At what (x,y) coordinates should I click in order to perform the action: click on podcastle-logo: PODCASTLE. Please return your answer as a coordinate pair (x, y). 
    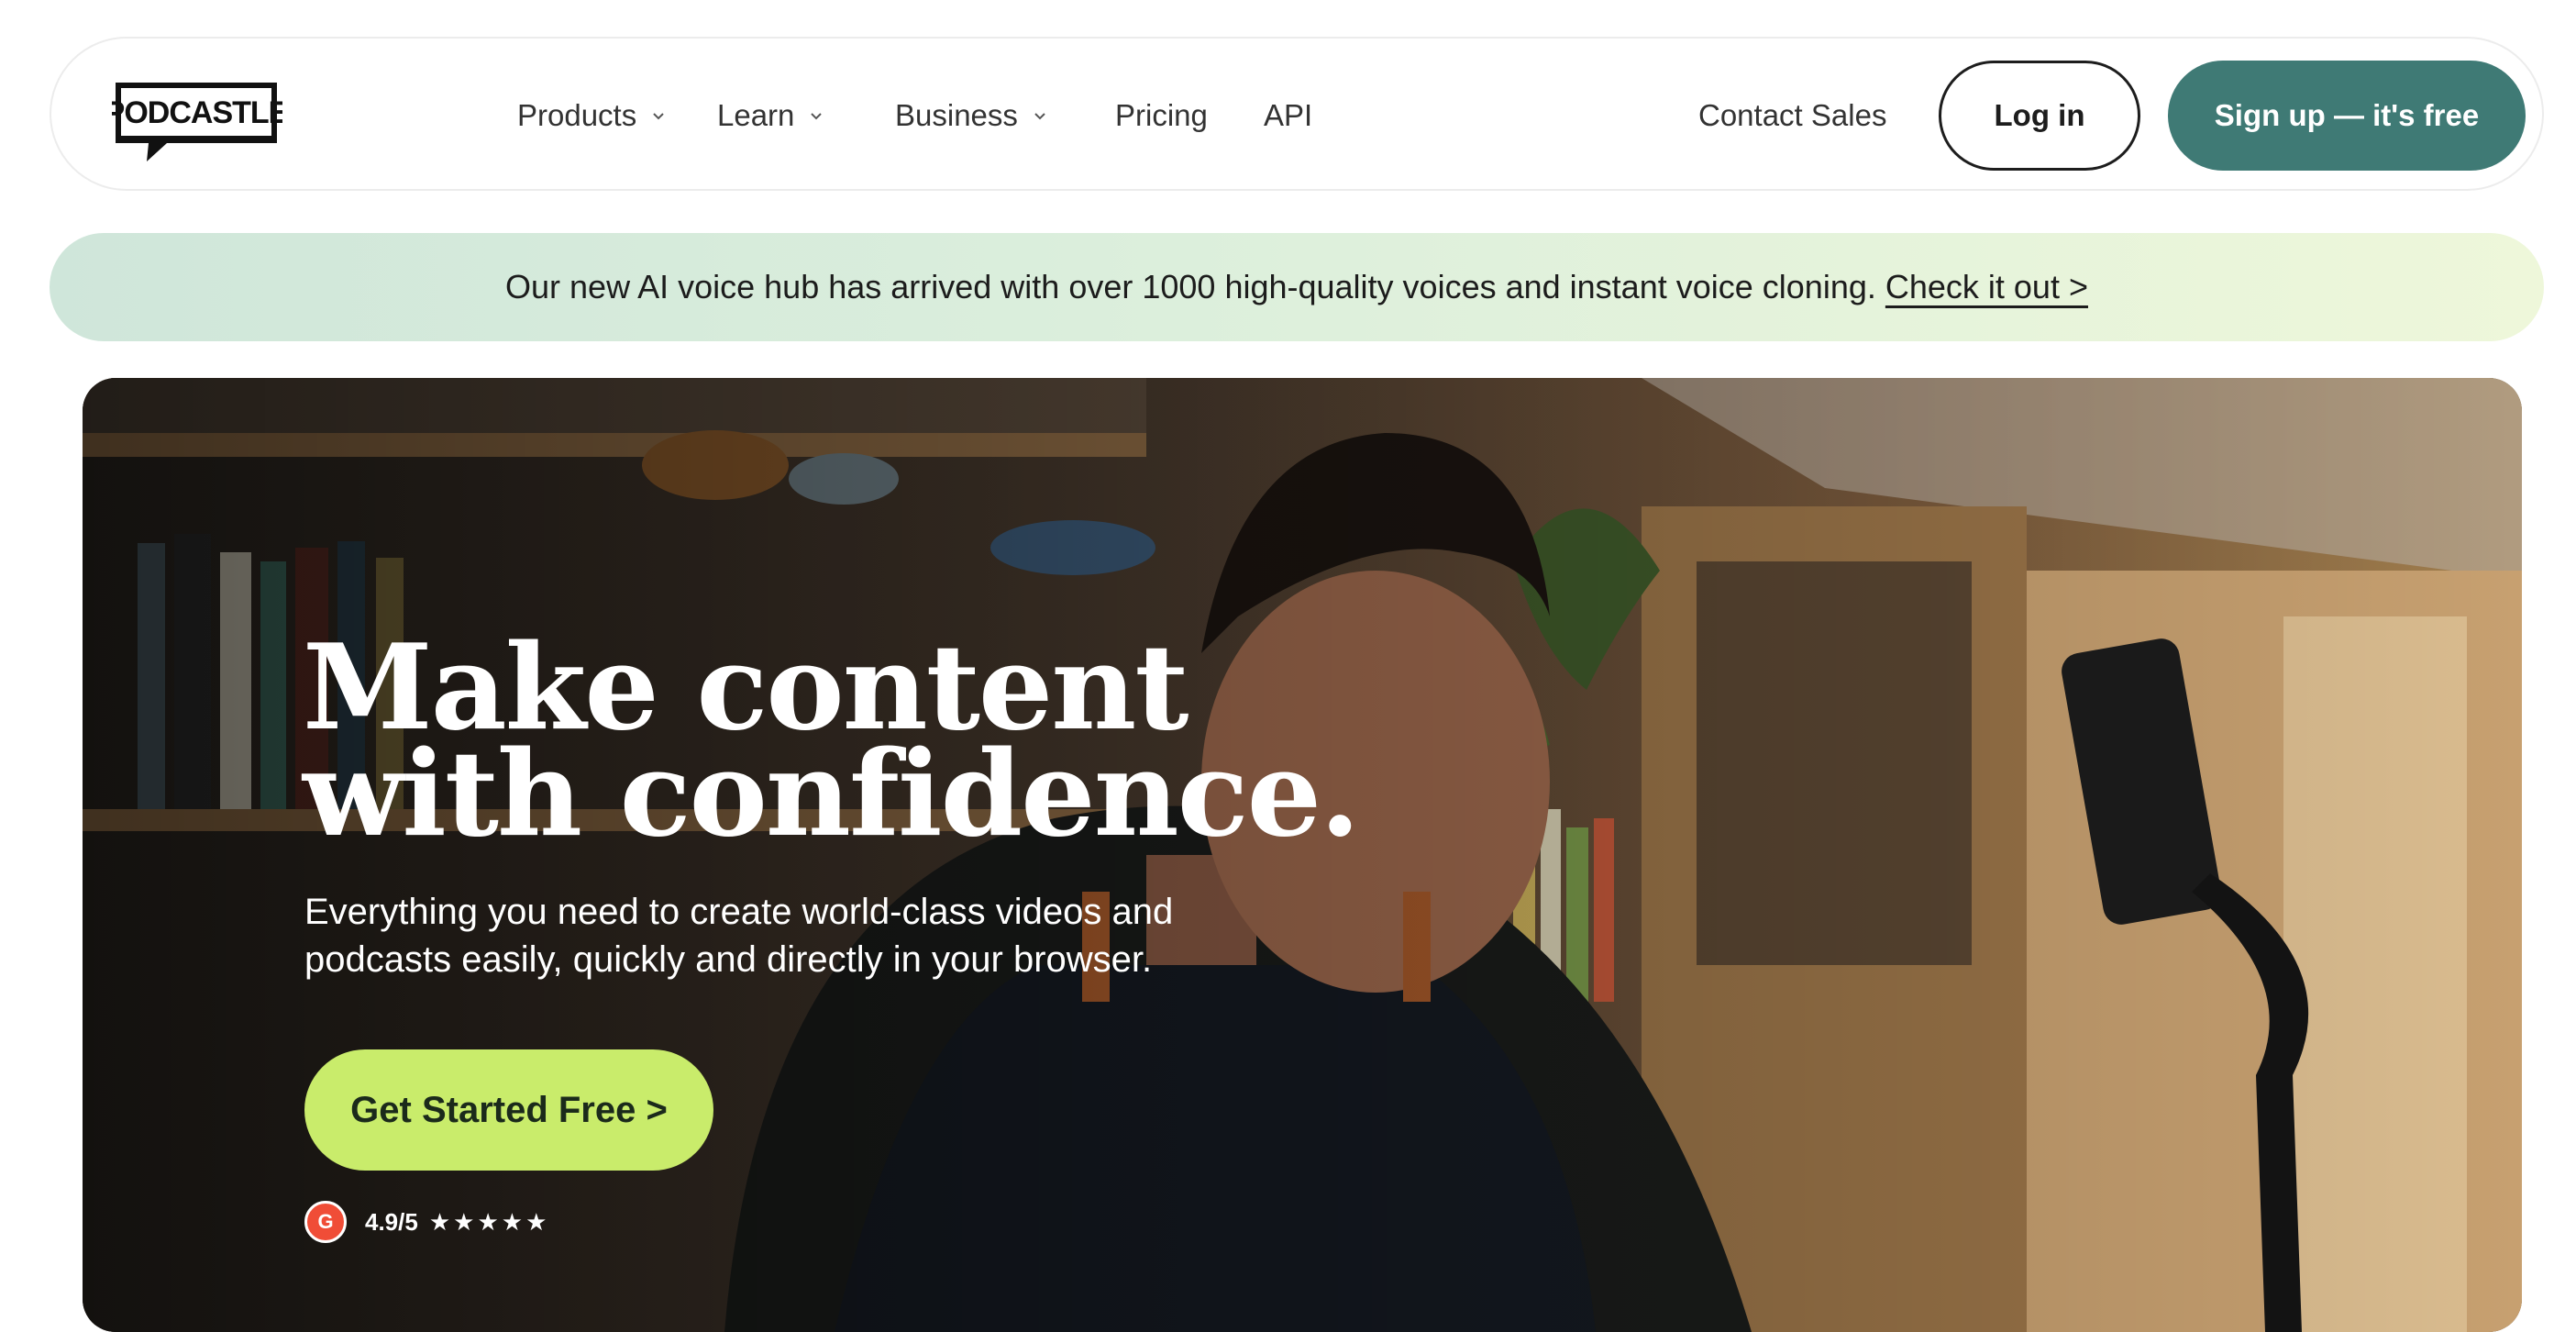
    Looking at the image, I should click on (197, 121).